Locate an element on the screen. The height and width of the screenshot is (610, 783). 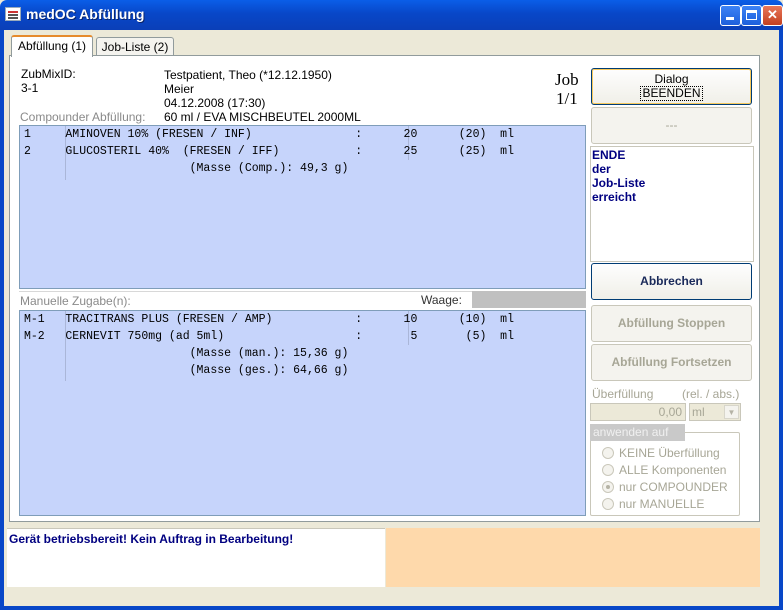
radio-all-label: ALLE Komponenten is located at coordinates (673, 470).